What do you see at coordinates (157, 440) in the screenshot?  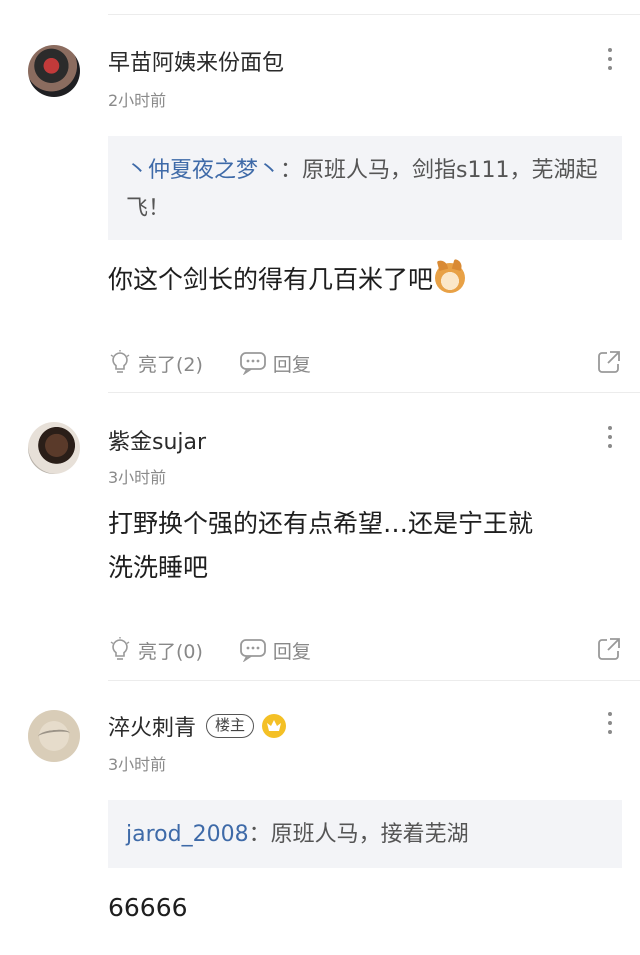 I see `username: 紫金sujar` at bounding box center [157, 440].